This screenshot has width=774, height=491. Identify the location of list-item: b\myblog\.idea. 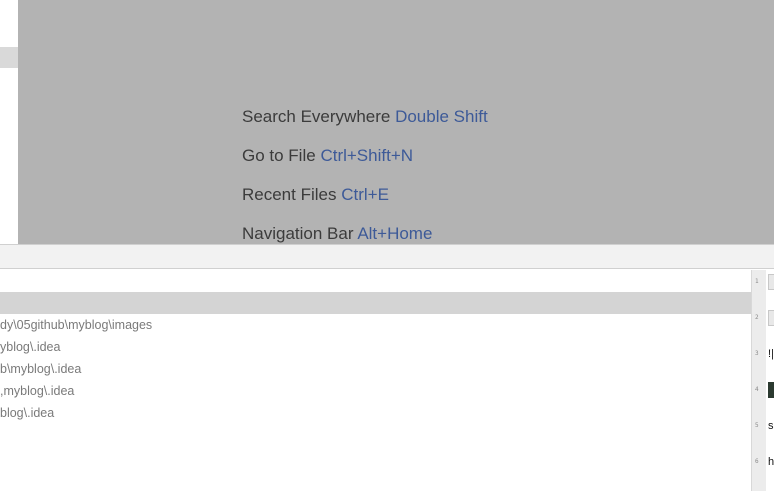
(40, 369).